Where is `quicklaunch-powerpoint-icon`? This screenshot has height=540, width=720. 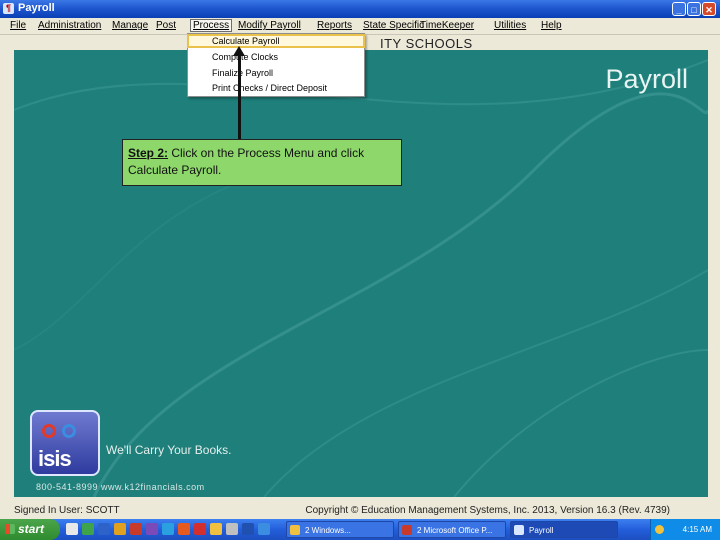 quicklaunch-powerpoint-icon is located at coordinates (136, 529).